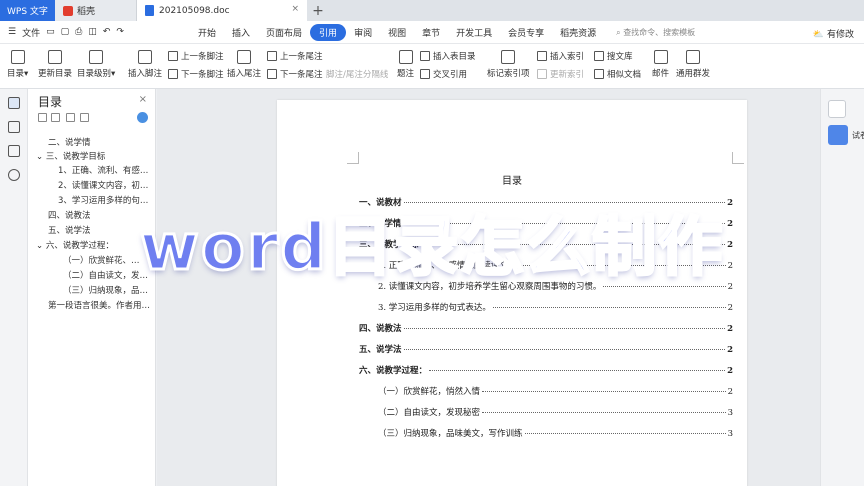 Image resolution: width=864 pixels, height=486 pixels. Describe the element at coordinates (858, 135) in the screenshot. I see `exam-paper-label: 试卷` at that location.